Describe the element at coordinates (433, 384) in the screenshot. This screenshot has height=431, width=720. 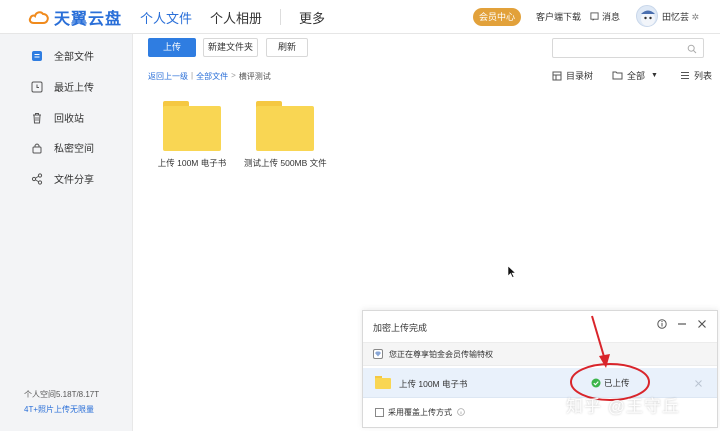
I see `upload-task-name: 上传 100M 电子书` at that location.